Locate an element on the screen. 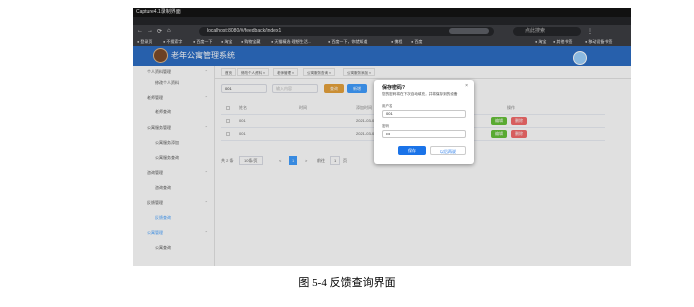 This screenshot has width=694, height=307. forward-icon: → is located at coordinates (150, 31).